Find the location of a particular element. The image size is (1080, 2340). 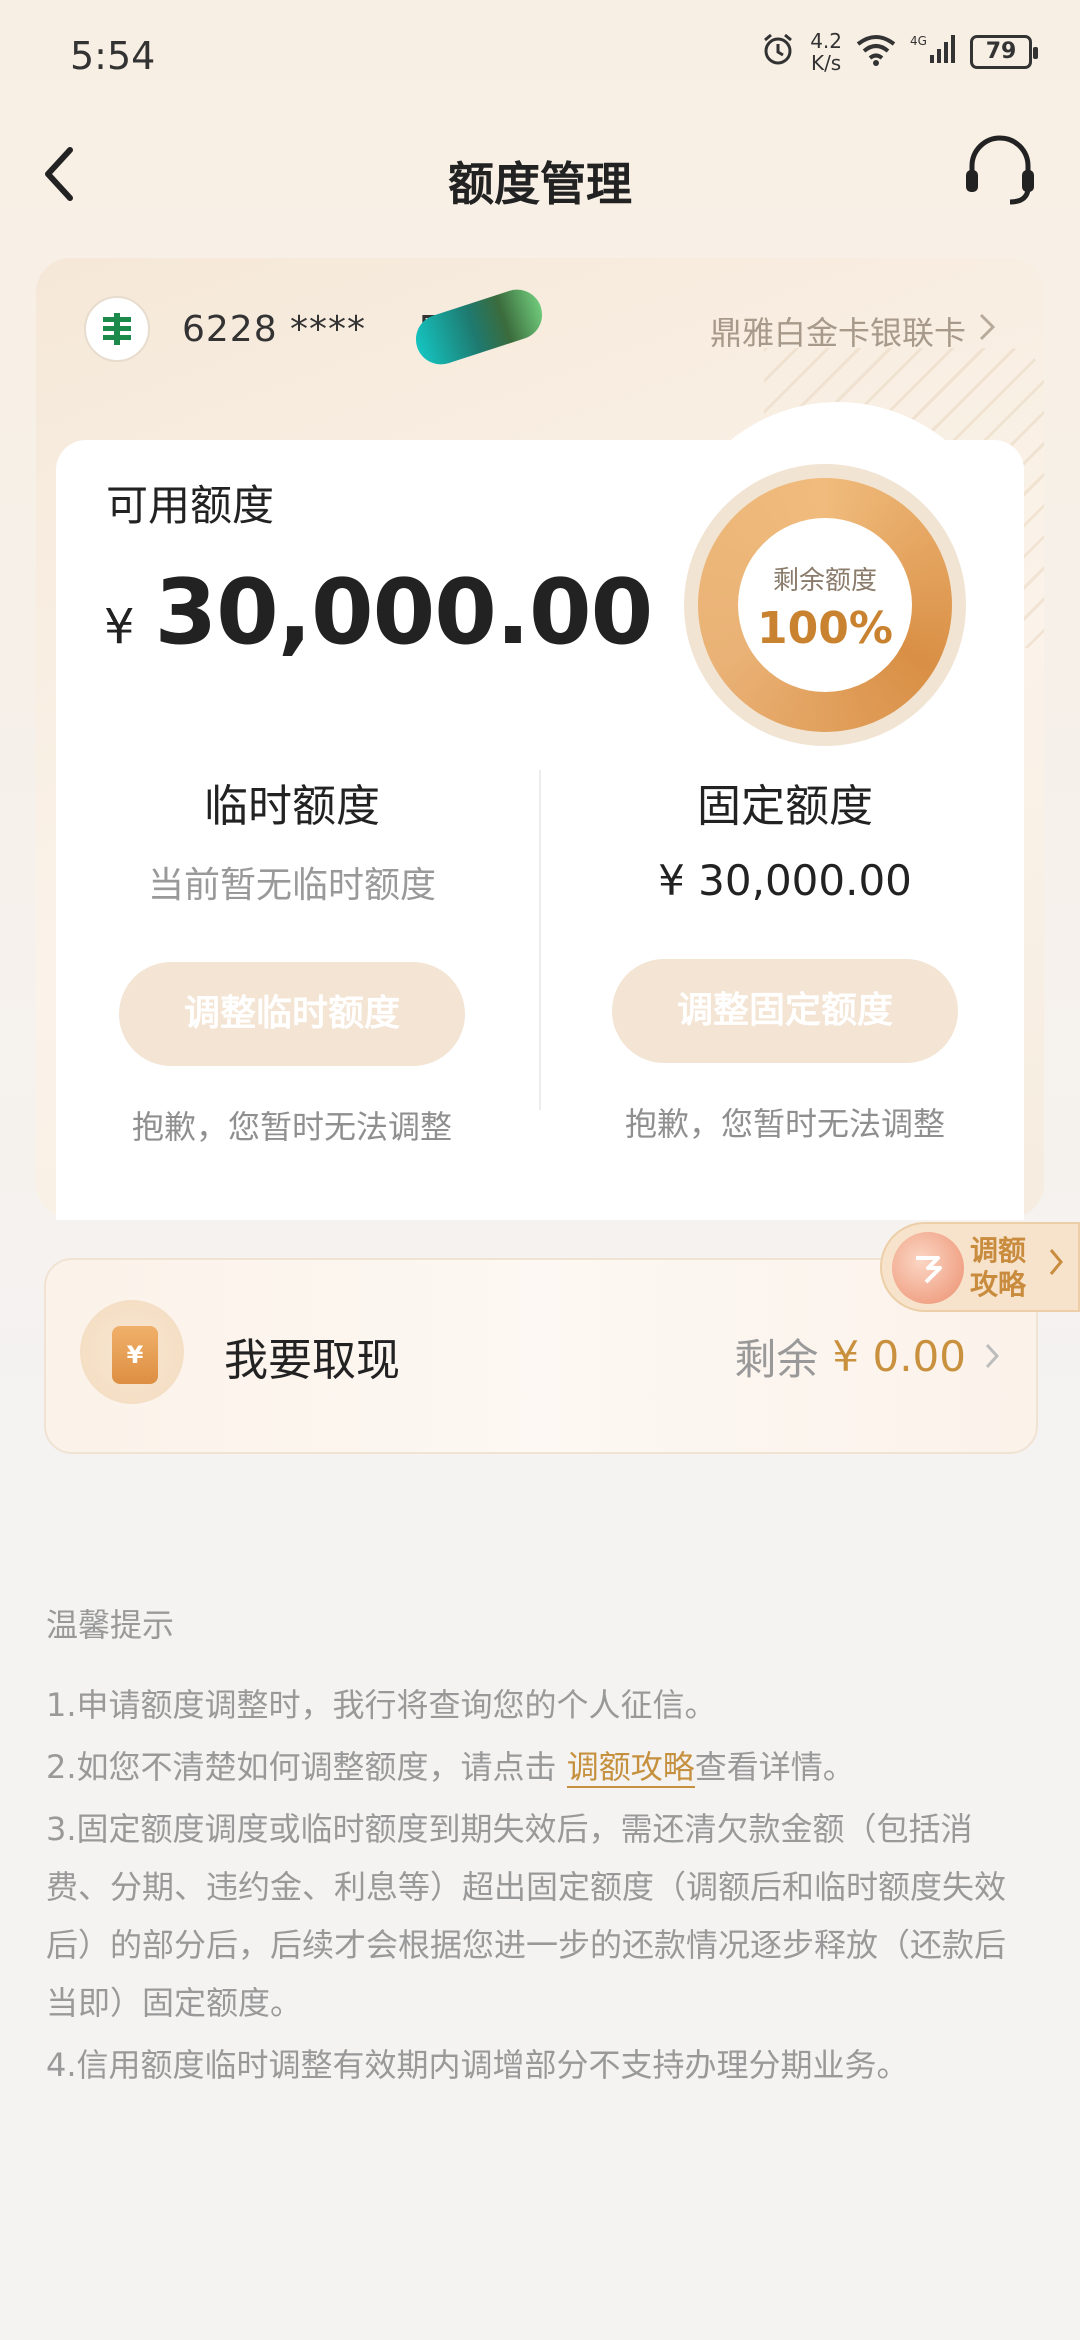

guide-label: 调额 攻略 is located at coordinates (1005, 1268).